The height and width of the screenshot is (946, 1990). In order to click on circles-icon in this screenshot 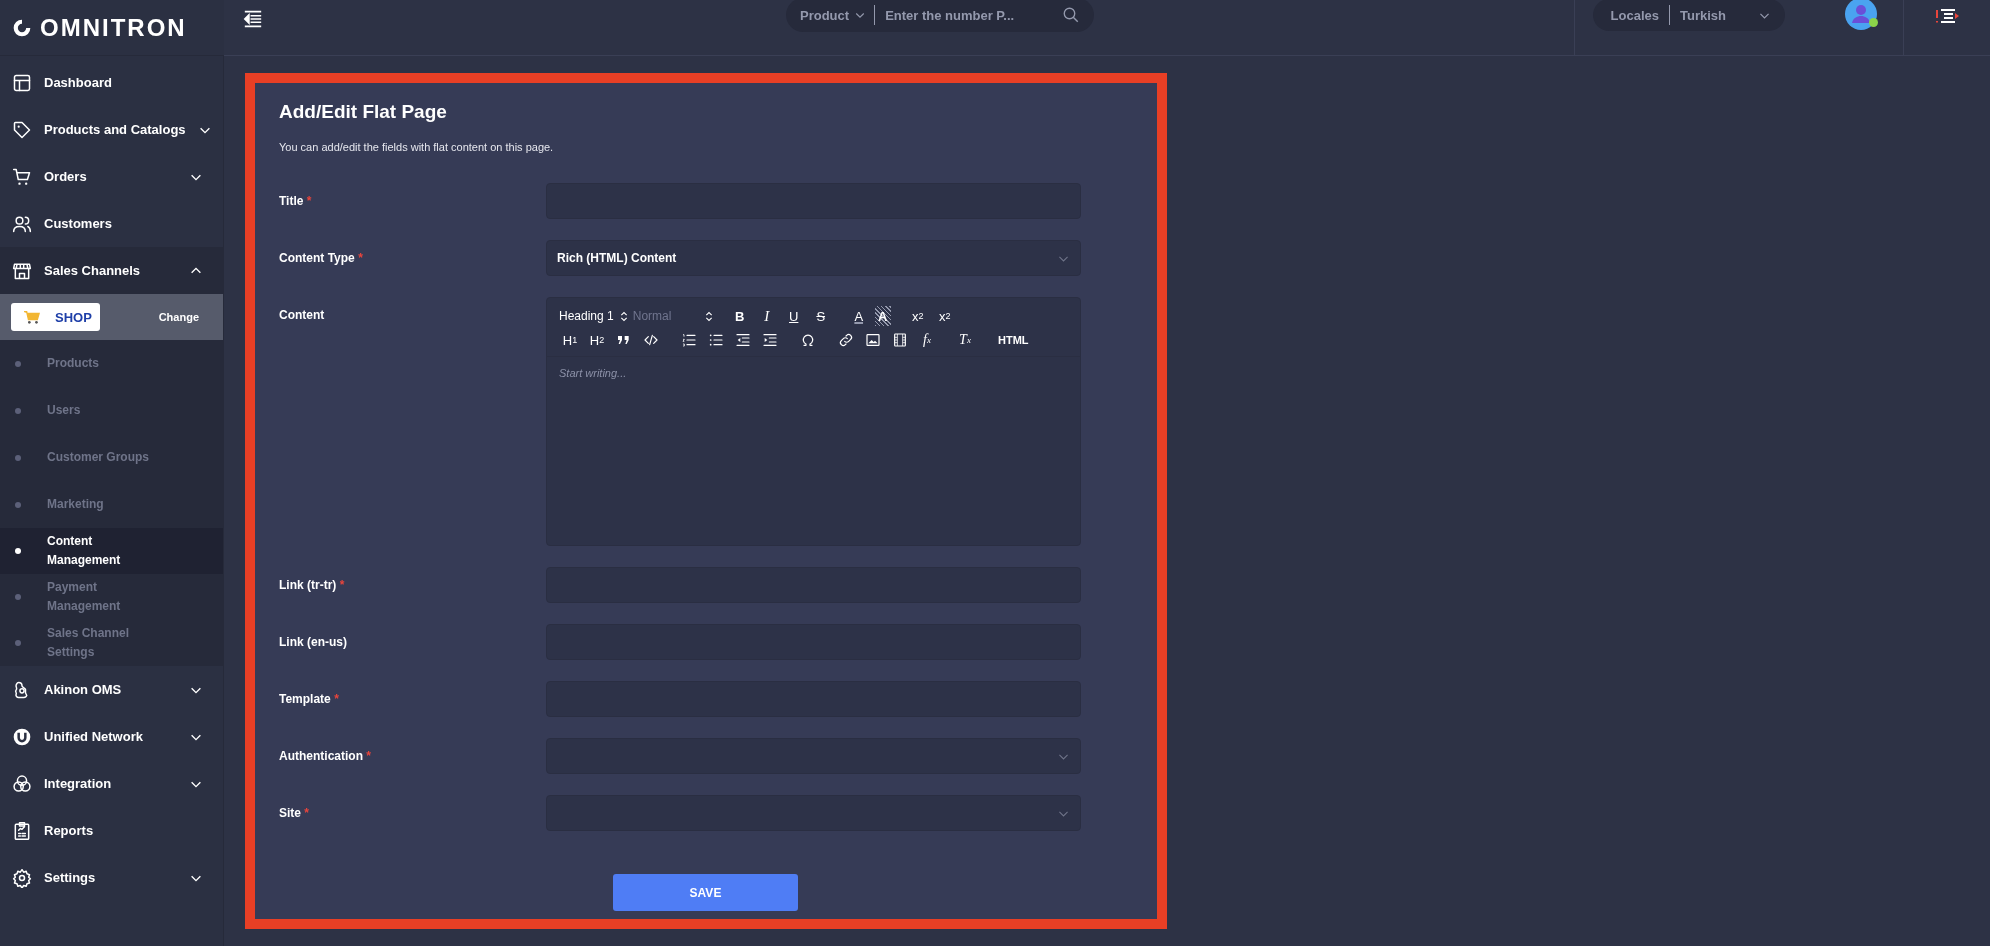, I will do `click(22, 783)`.